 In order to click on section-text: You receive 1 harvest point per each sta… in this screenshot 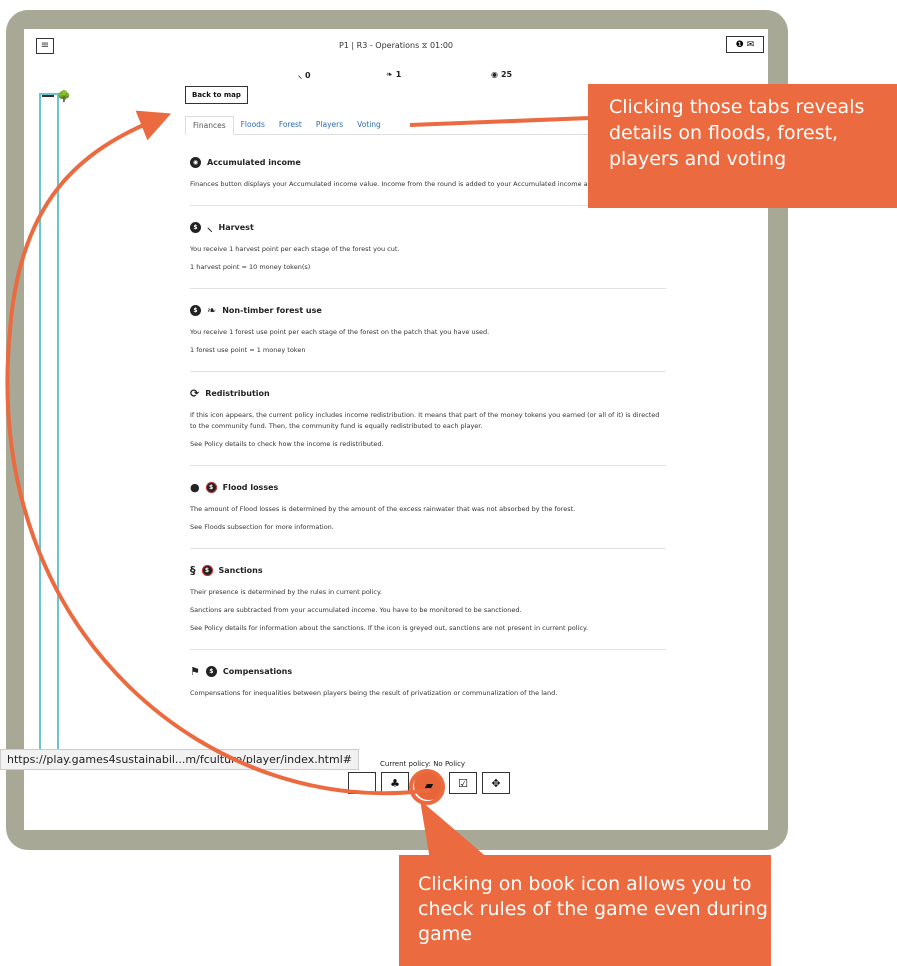, I will do `click(295, 249)`.